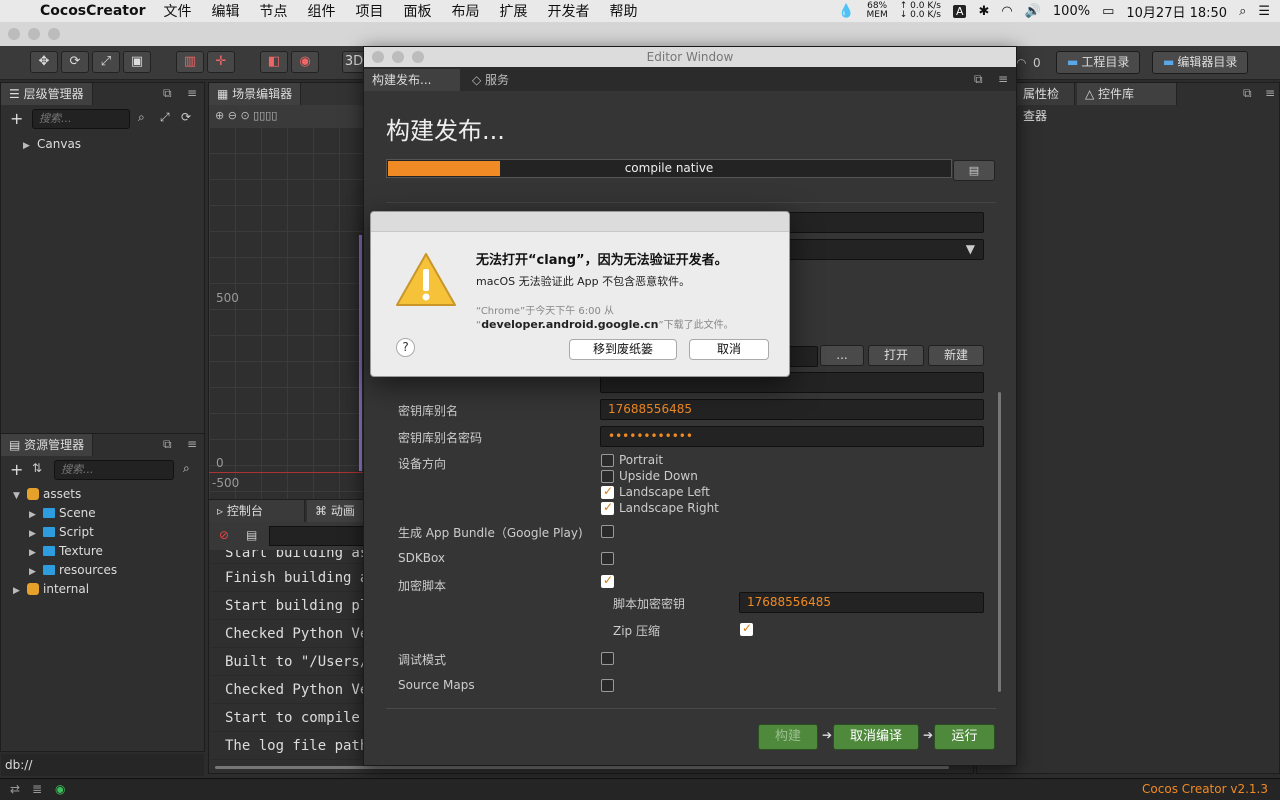 This screenshot has height=800, width=1280. Describe the element at coordinates (66, 551) in the screenshot. I see `asset-folder-texture: ▶ Texture` at that location.